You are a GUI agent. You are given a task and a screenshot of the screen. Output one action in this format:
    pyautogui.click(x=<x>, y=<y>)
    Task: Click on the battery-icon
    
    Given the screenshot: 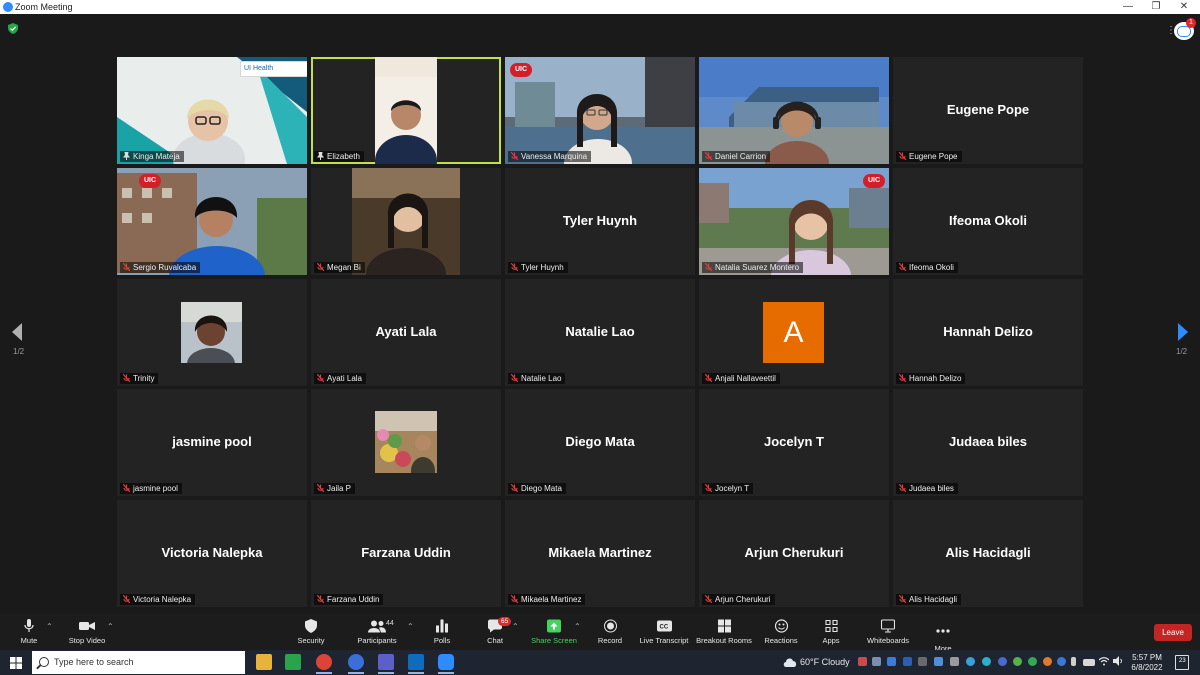 What is the action you would take?
    pyautogui.click(x=1089, y=662)
    